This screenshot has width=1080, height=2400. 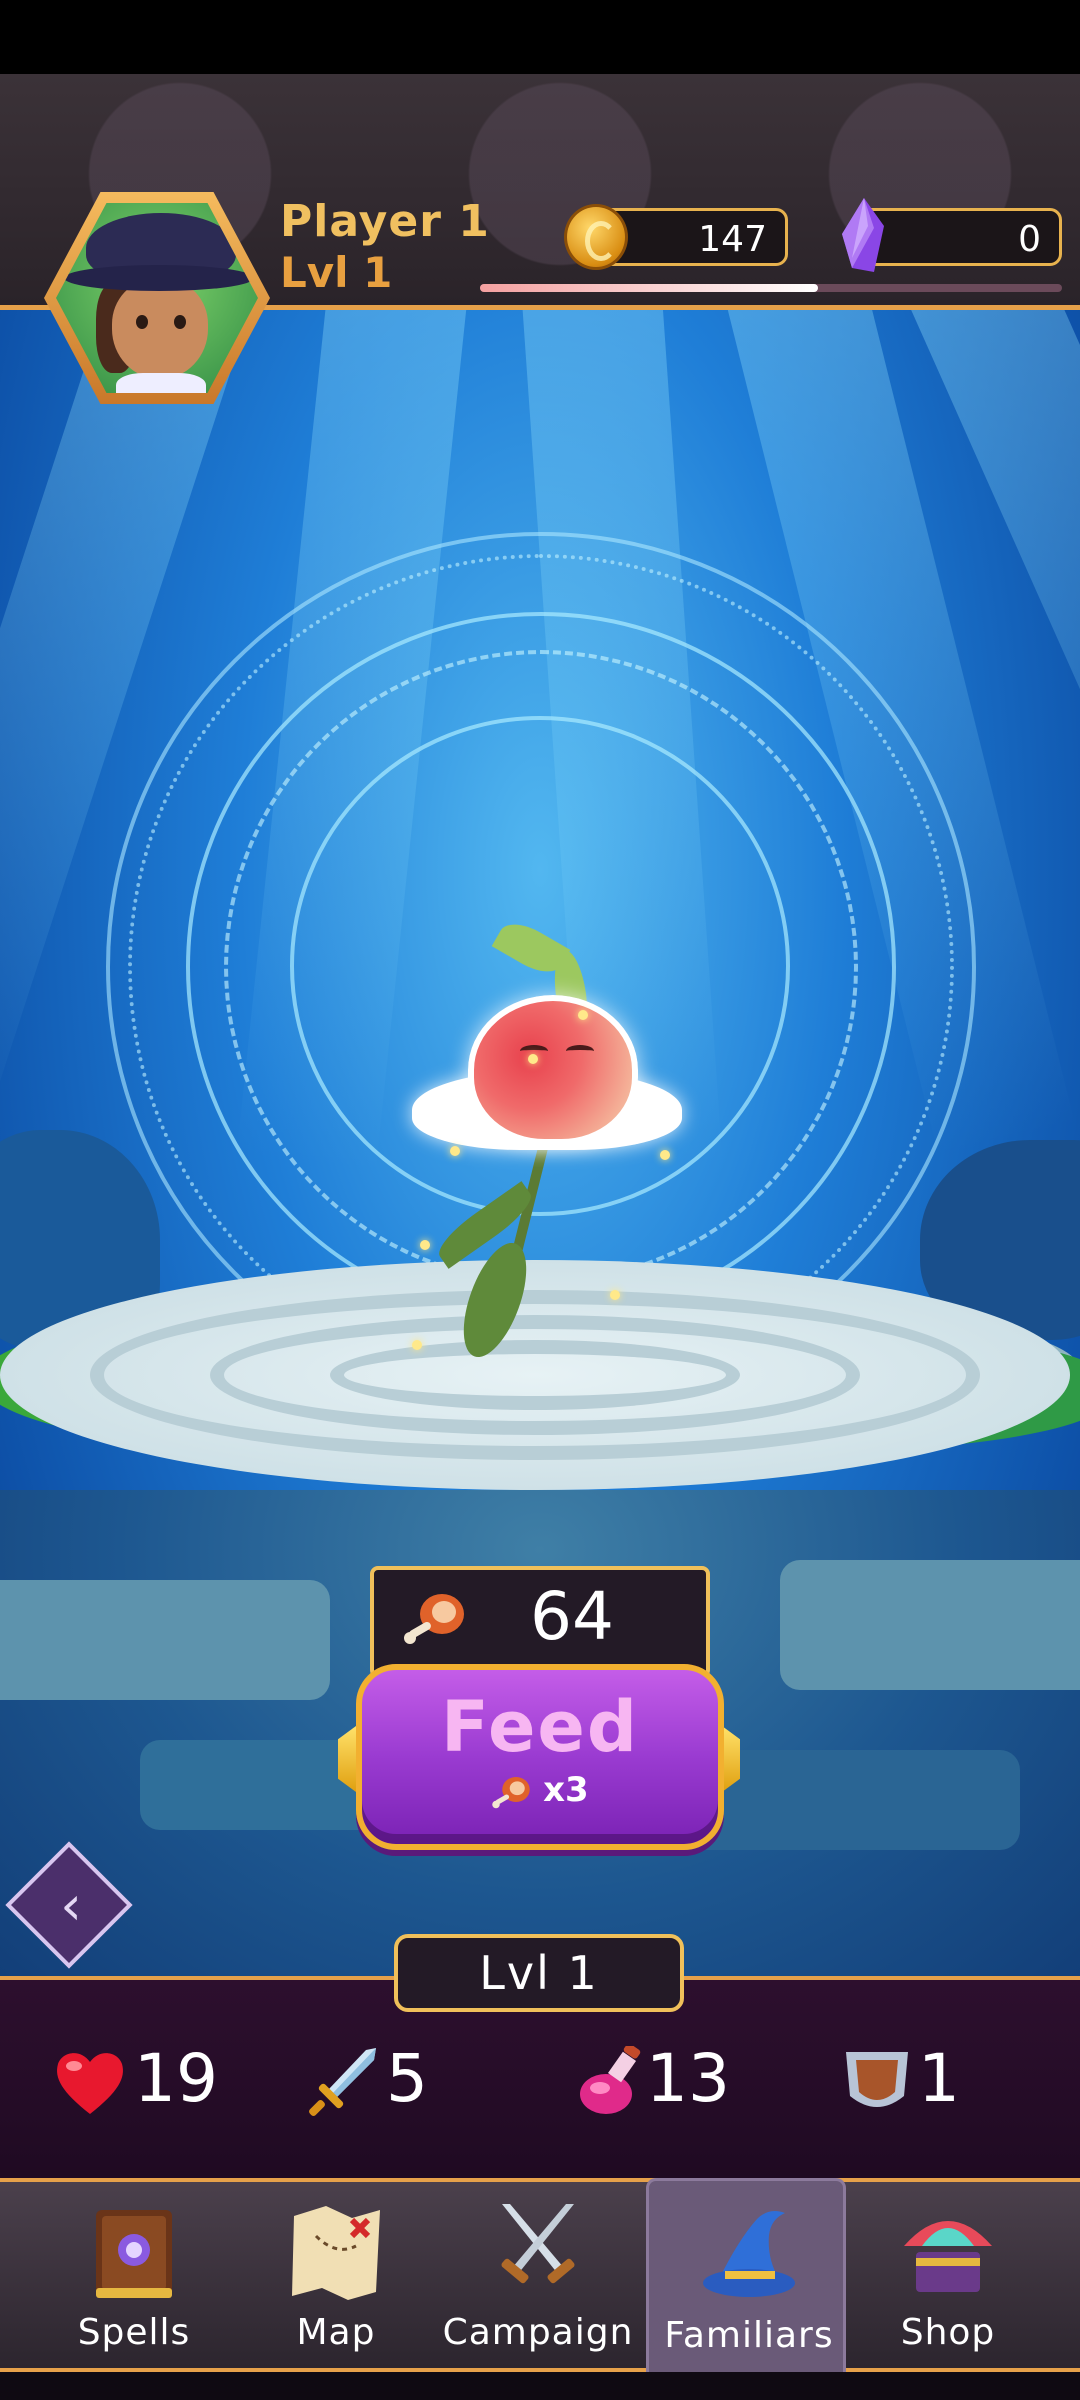 What do you see at coordinates (649, 288) in the screenshot?
I see `xp-progress-fill` at bounding box center [649, 288].